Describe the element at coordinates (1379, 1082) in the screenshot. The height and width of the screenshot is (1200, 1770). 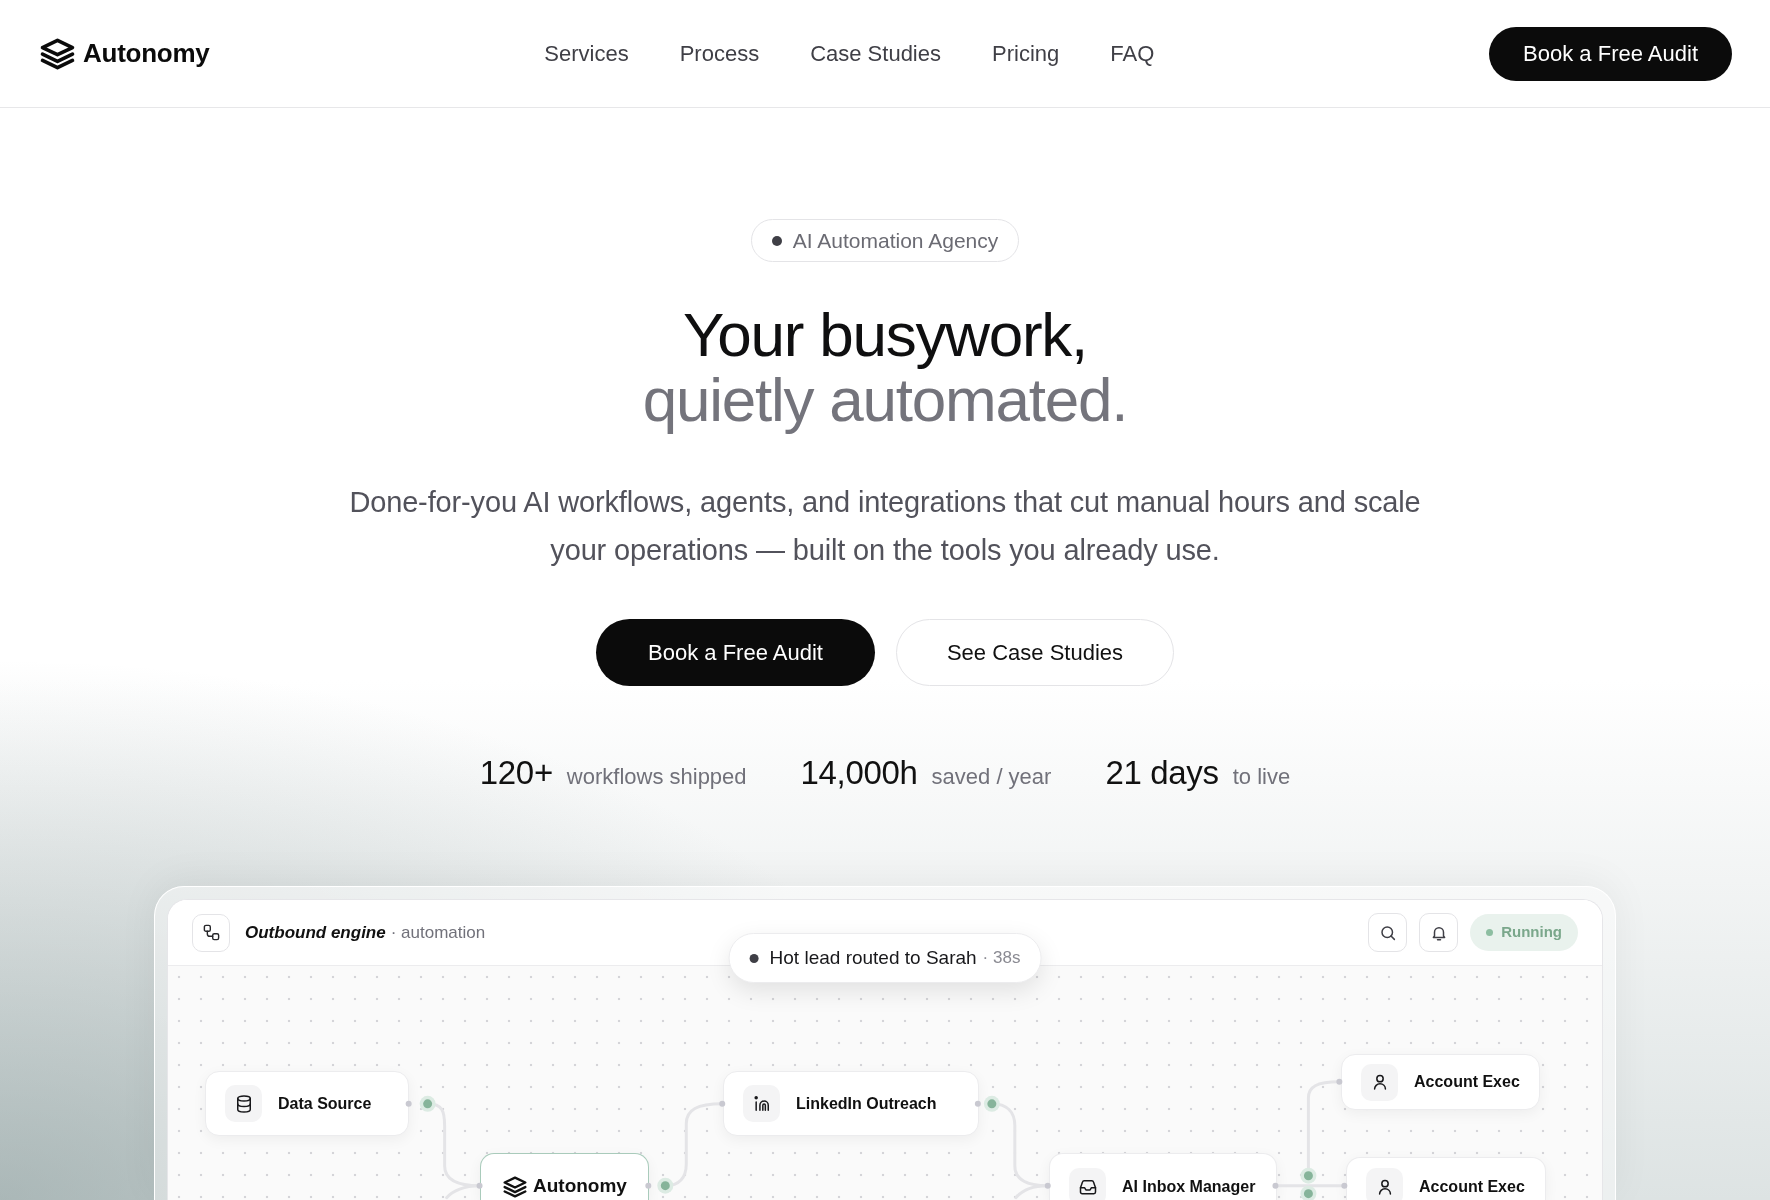
I see `user-icon` at that location.